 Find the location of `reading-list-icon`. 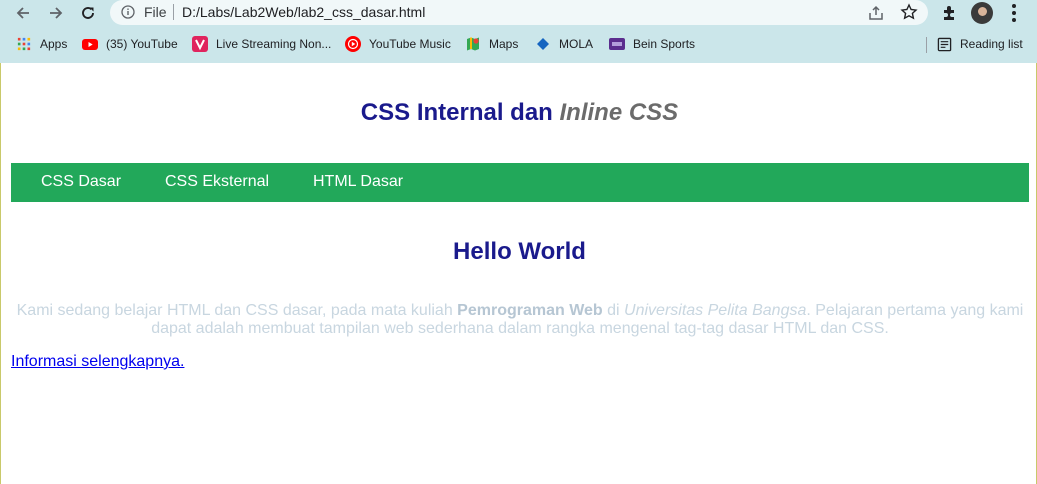

reading-list-icon is located at coordinates (944, 44).